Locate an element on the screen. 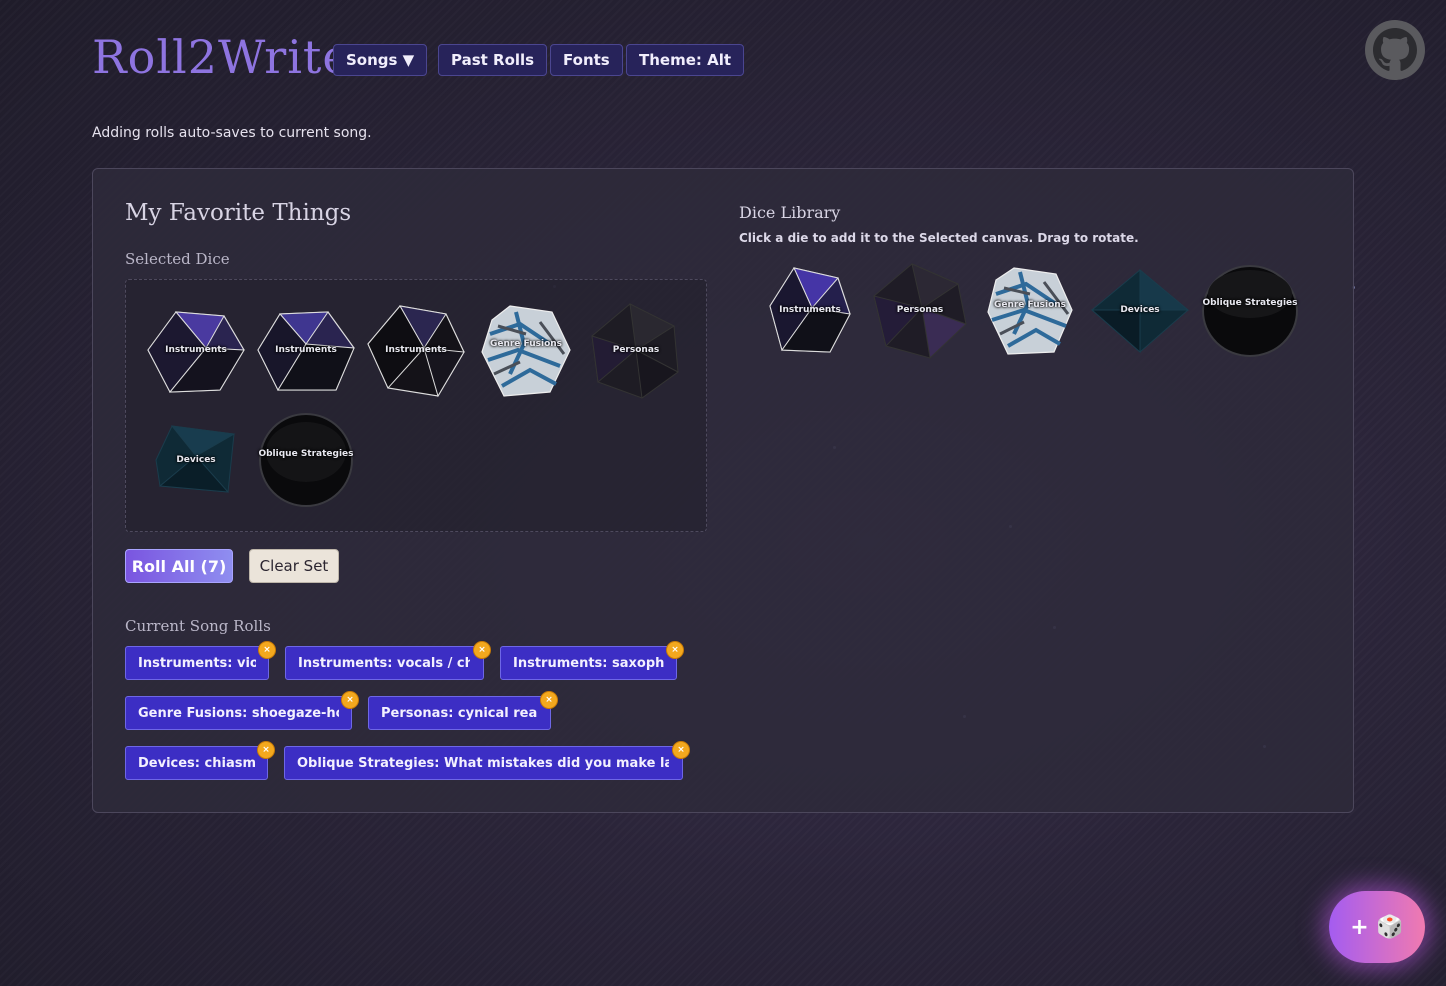  selected-die-devices: Devices is located at coordinates (196, 460).